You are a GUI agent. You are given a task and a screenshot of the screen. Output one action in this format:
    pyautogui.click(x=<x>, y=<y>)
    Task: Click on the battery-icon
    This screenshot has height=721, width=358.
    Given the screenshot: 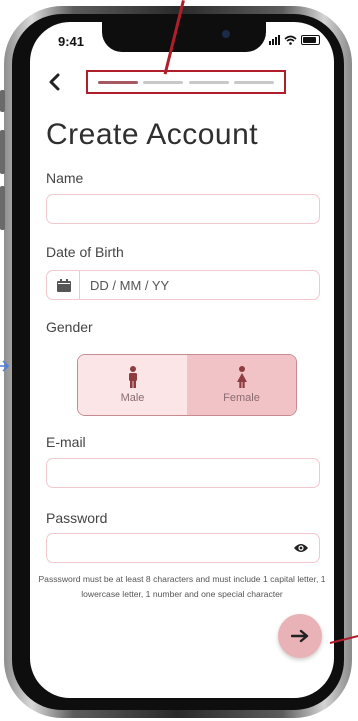 What is the action you would take?
    pyautogui.click(x=310, y=40)
    